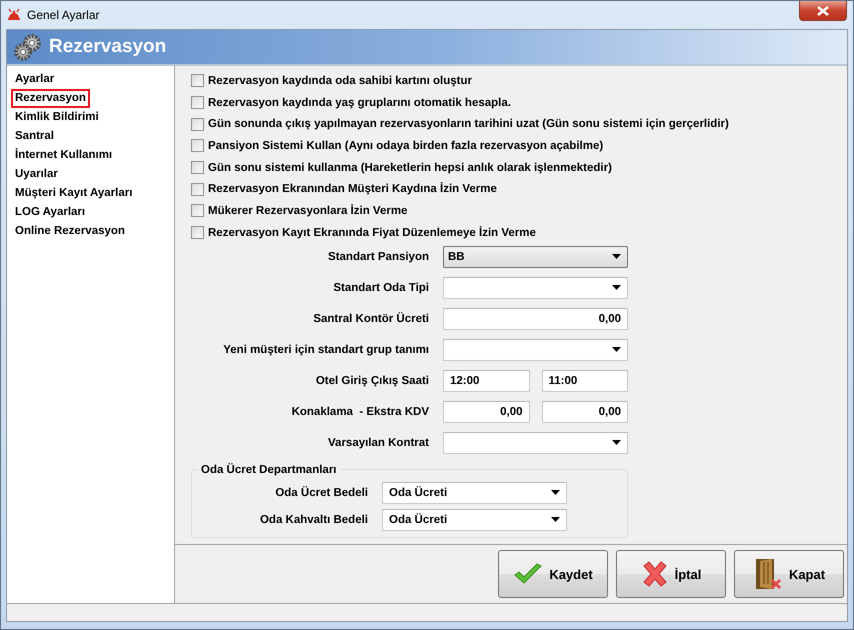 The image size is (854, 630). I want to click on checkbox-label: Mükerer Rezervasyonlara İzin Verme, so click(308, 210).